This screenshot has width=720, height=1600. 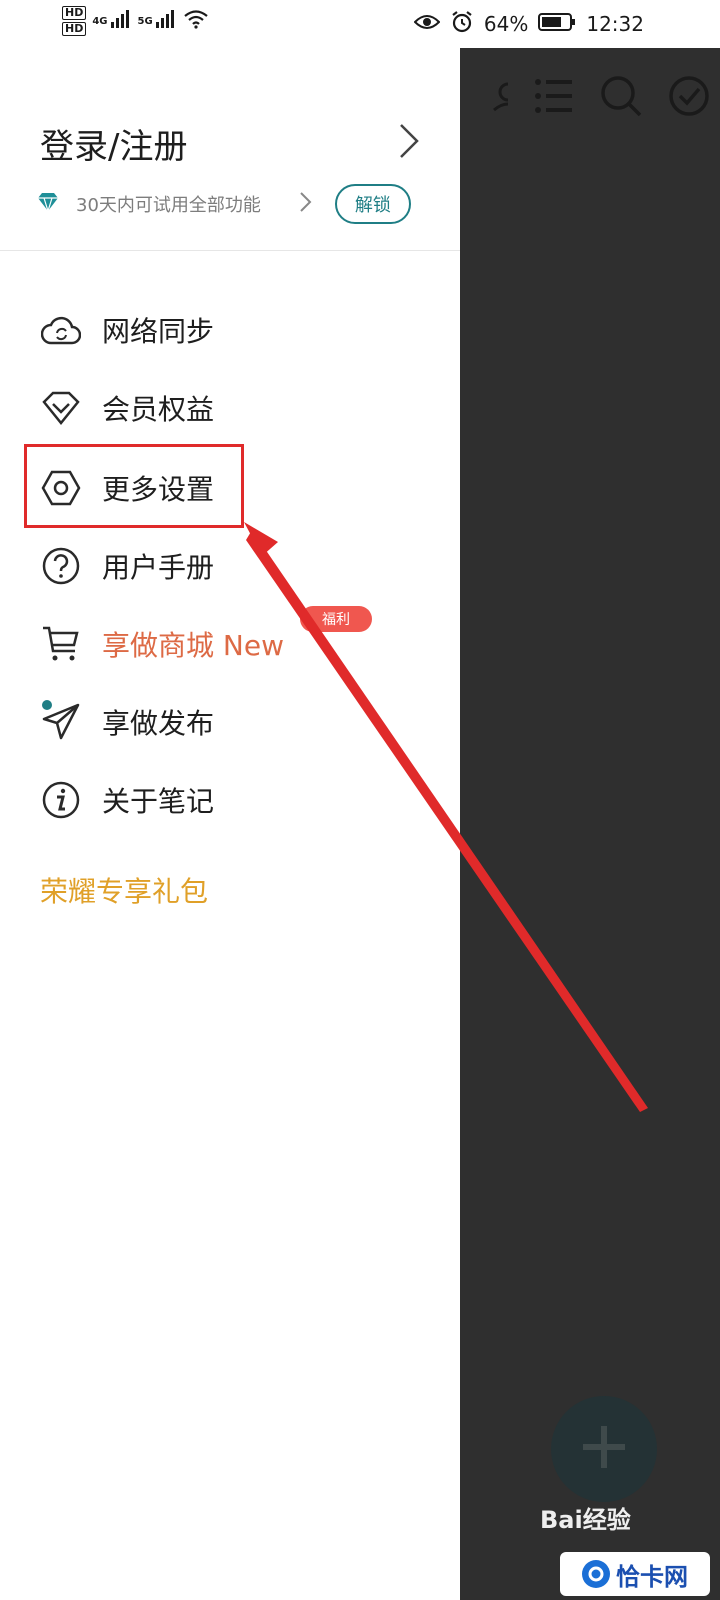 I want to click on site-watermark-text: 恰卡网, so click(x=652, y=1576).